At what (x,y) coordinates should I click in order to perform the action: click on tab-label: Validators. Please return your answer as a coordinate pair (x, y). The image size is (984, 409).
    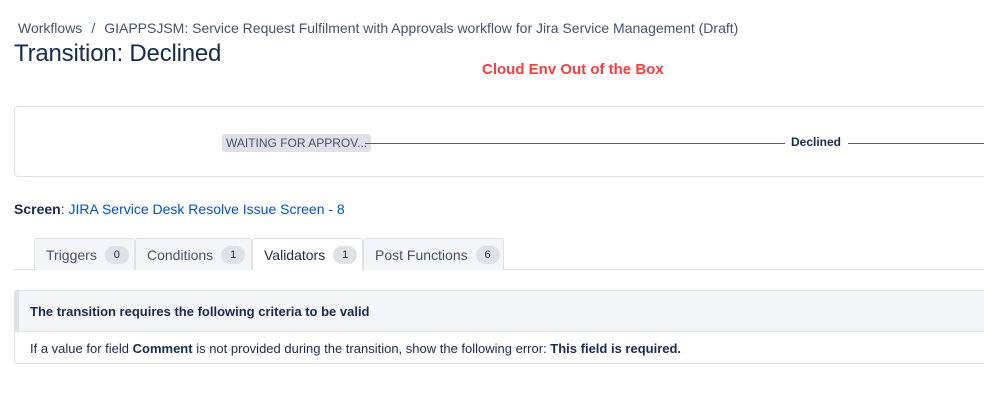
    Looking at the image, I should click on (295, 255).